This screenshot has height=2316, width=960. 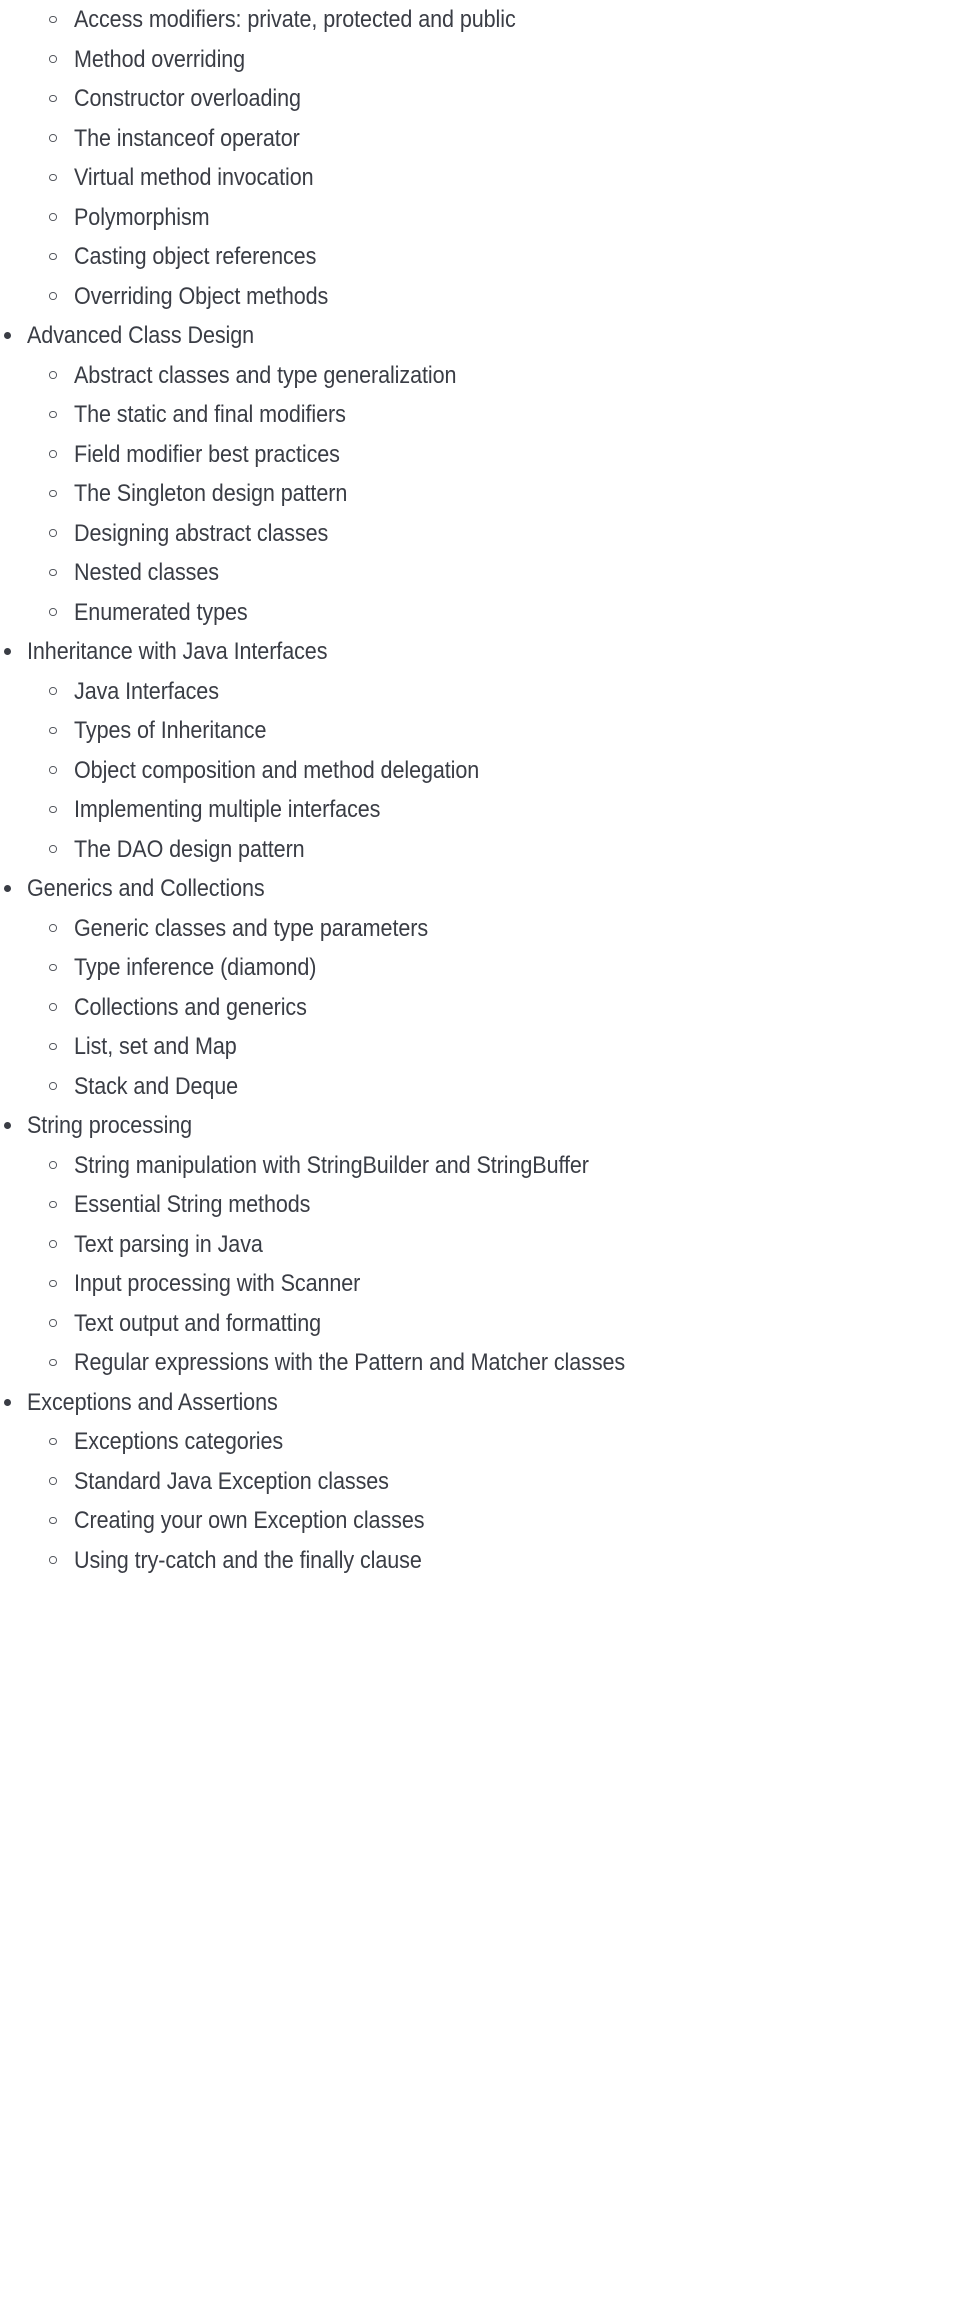 I want to click on outline-subtopic: Method overriding, so click(x=480, y=60).